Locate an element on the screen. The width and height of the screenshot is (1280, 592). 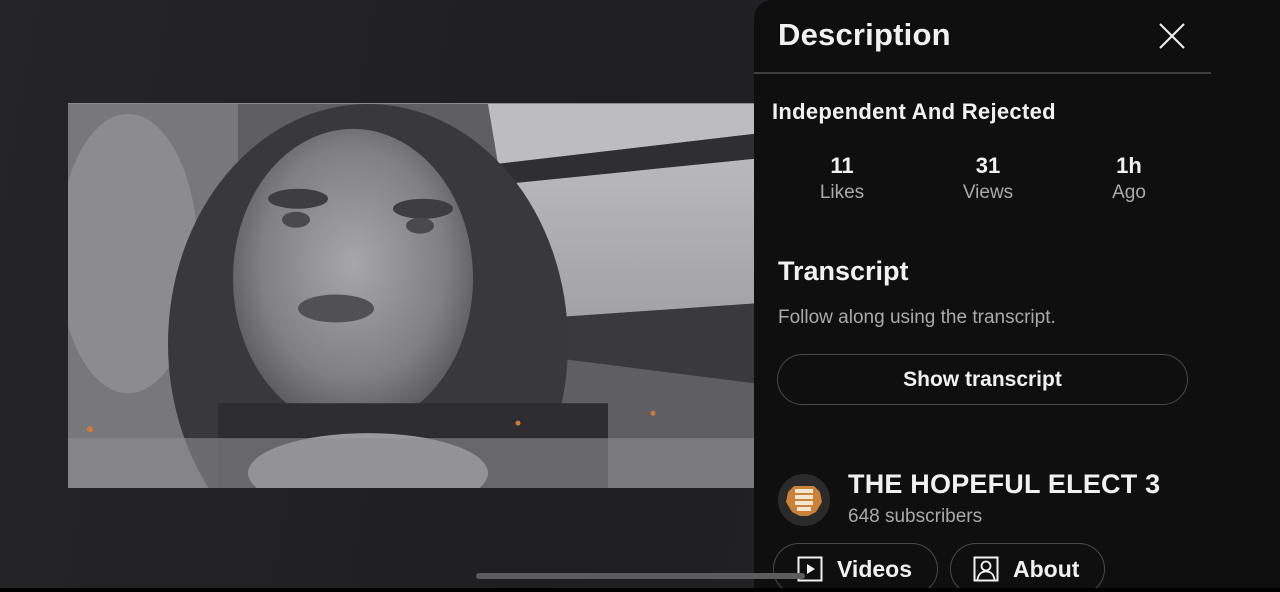
stat-age: 1h Ago is located at coordinates (1129, 179).